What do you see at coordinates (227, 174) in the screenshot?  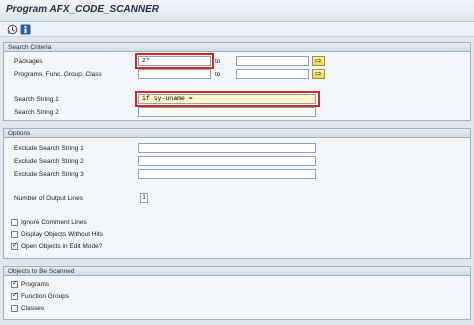 I see `exclude-string-3-input` at bounding box center [227, 174].